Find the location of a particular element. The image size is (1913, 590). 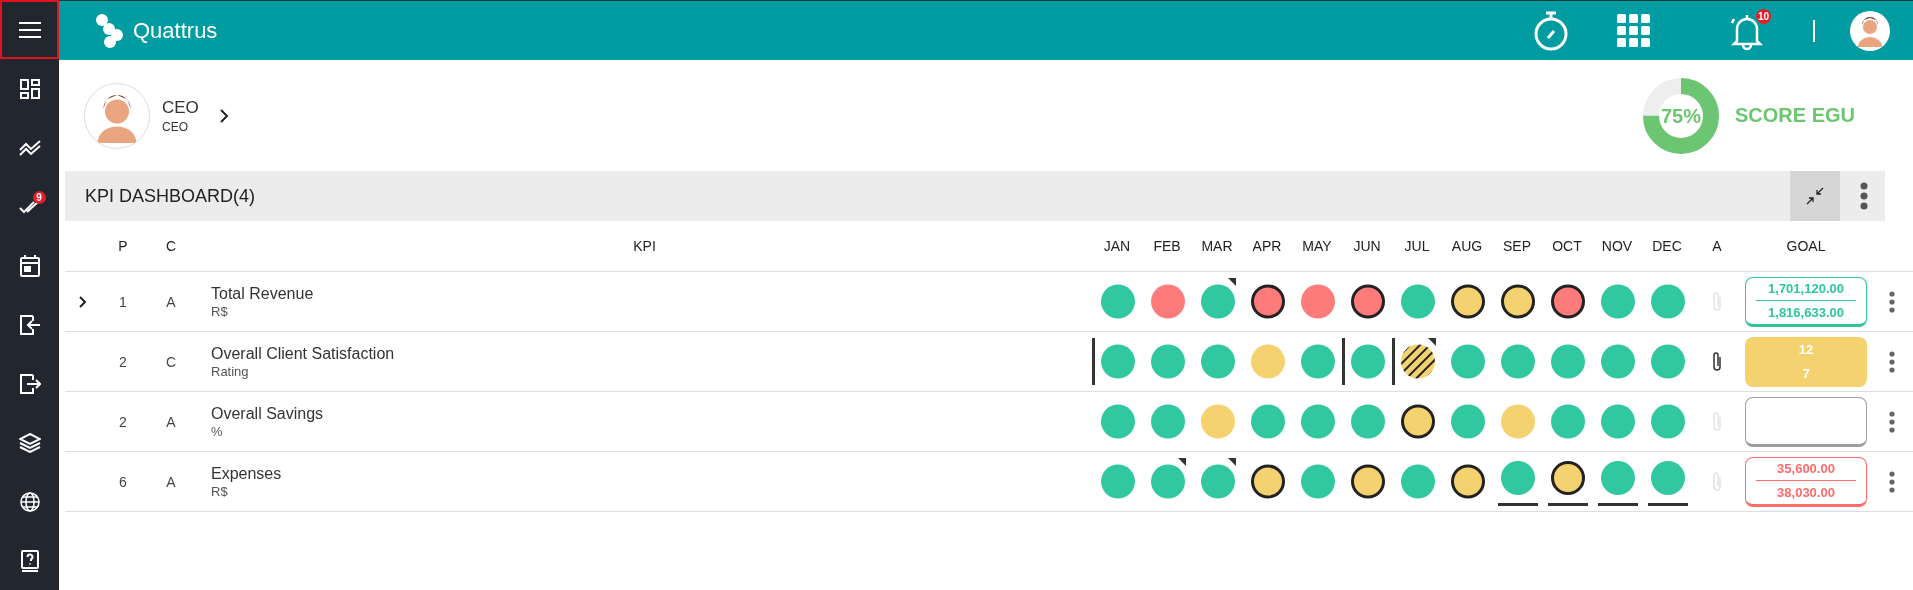

column-header: JUN is located at coordinates (1367, 246).